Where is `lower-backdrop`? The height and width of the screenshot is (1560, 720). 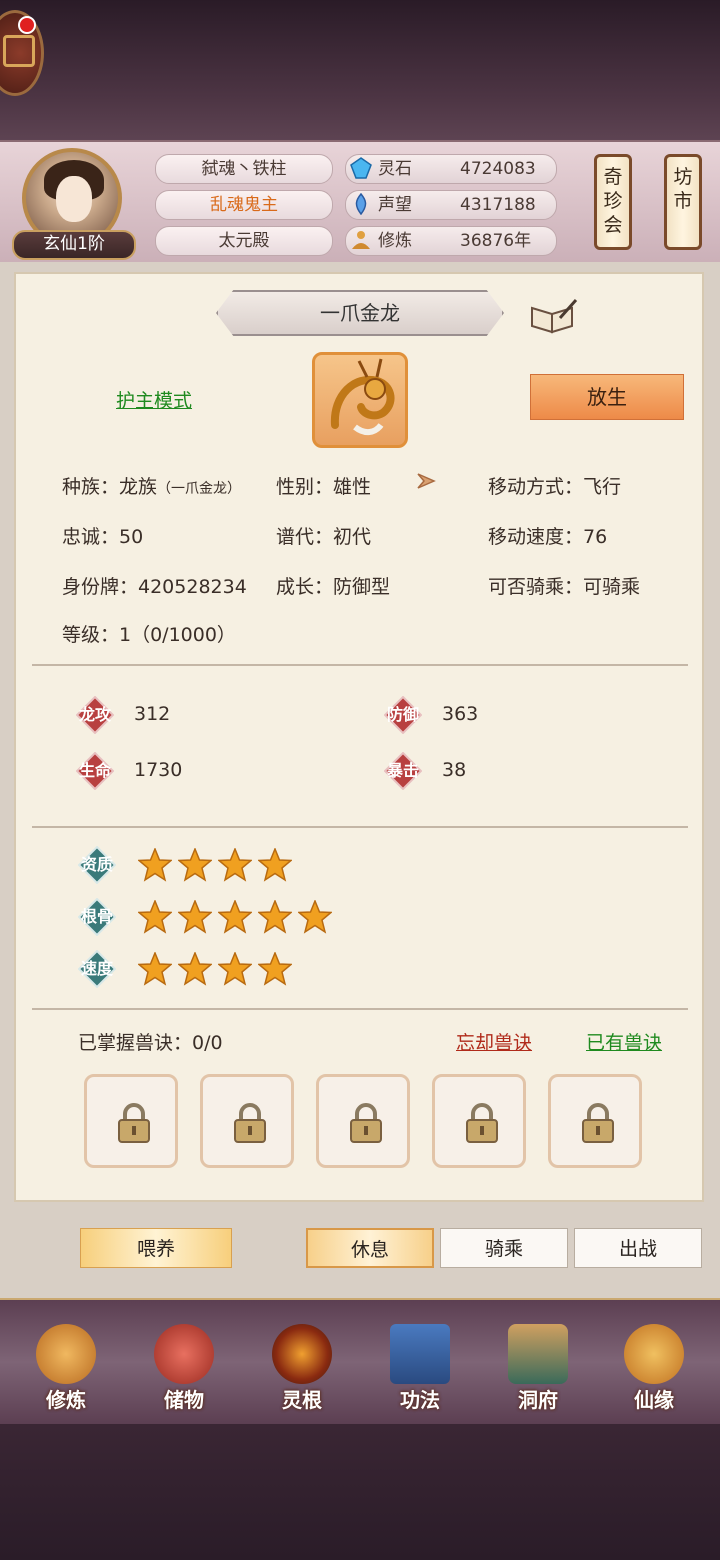
lower-backdrop is located at coordinates (360, 1492).